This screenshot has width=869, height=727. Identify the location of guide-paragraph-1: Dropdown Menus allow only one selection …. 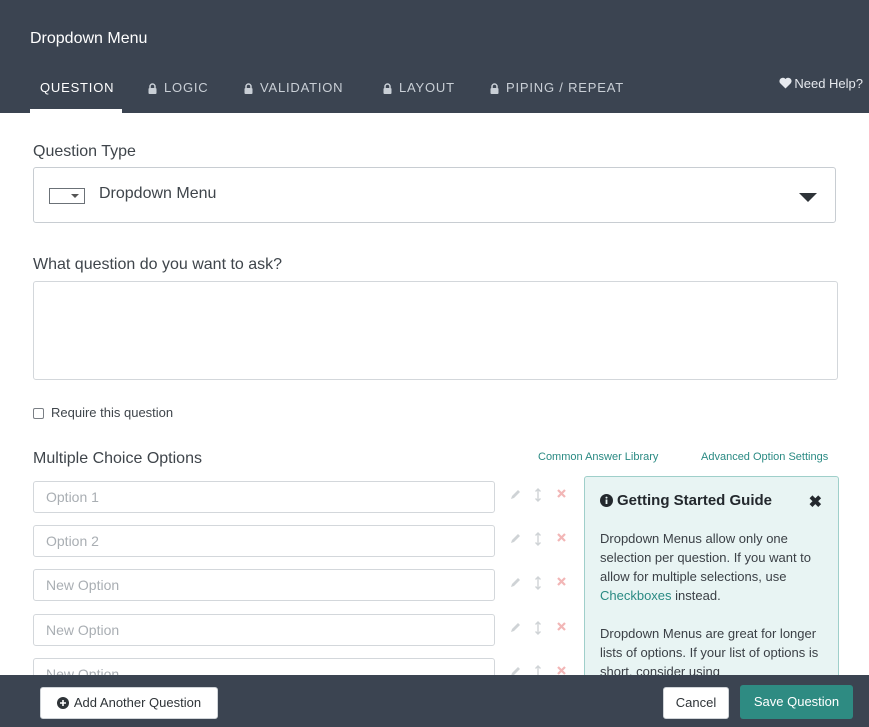
(715, 567).